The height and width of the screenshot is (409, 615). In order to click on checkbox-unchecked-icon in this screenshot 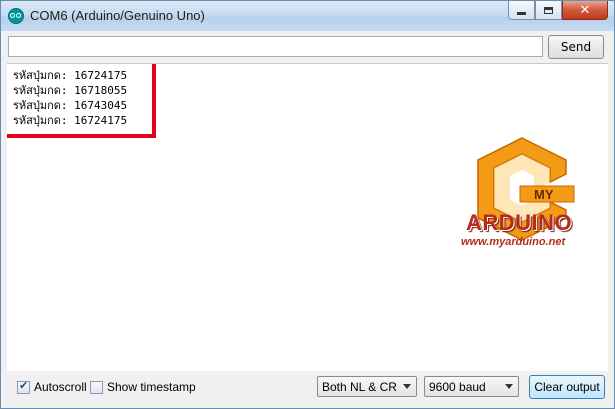, I will do `click(96, 387)`.